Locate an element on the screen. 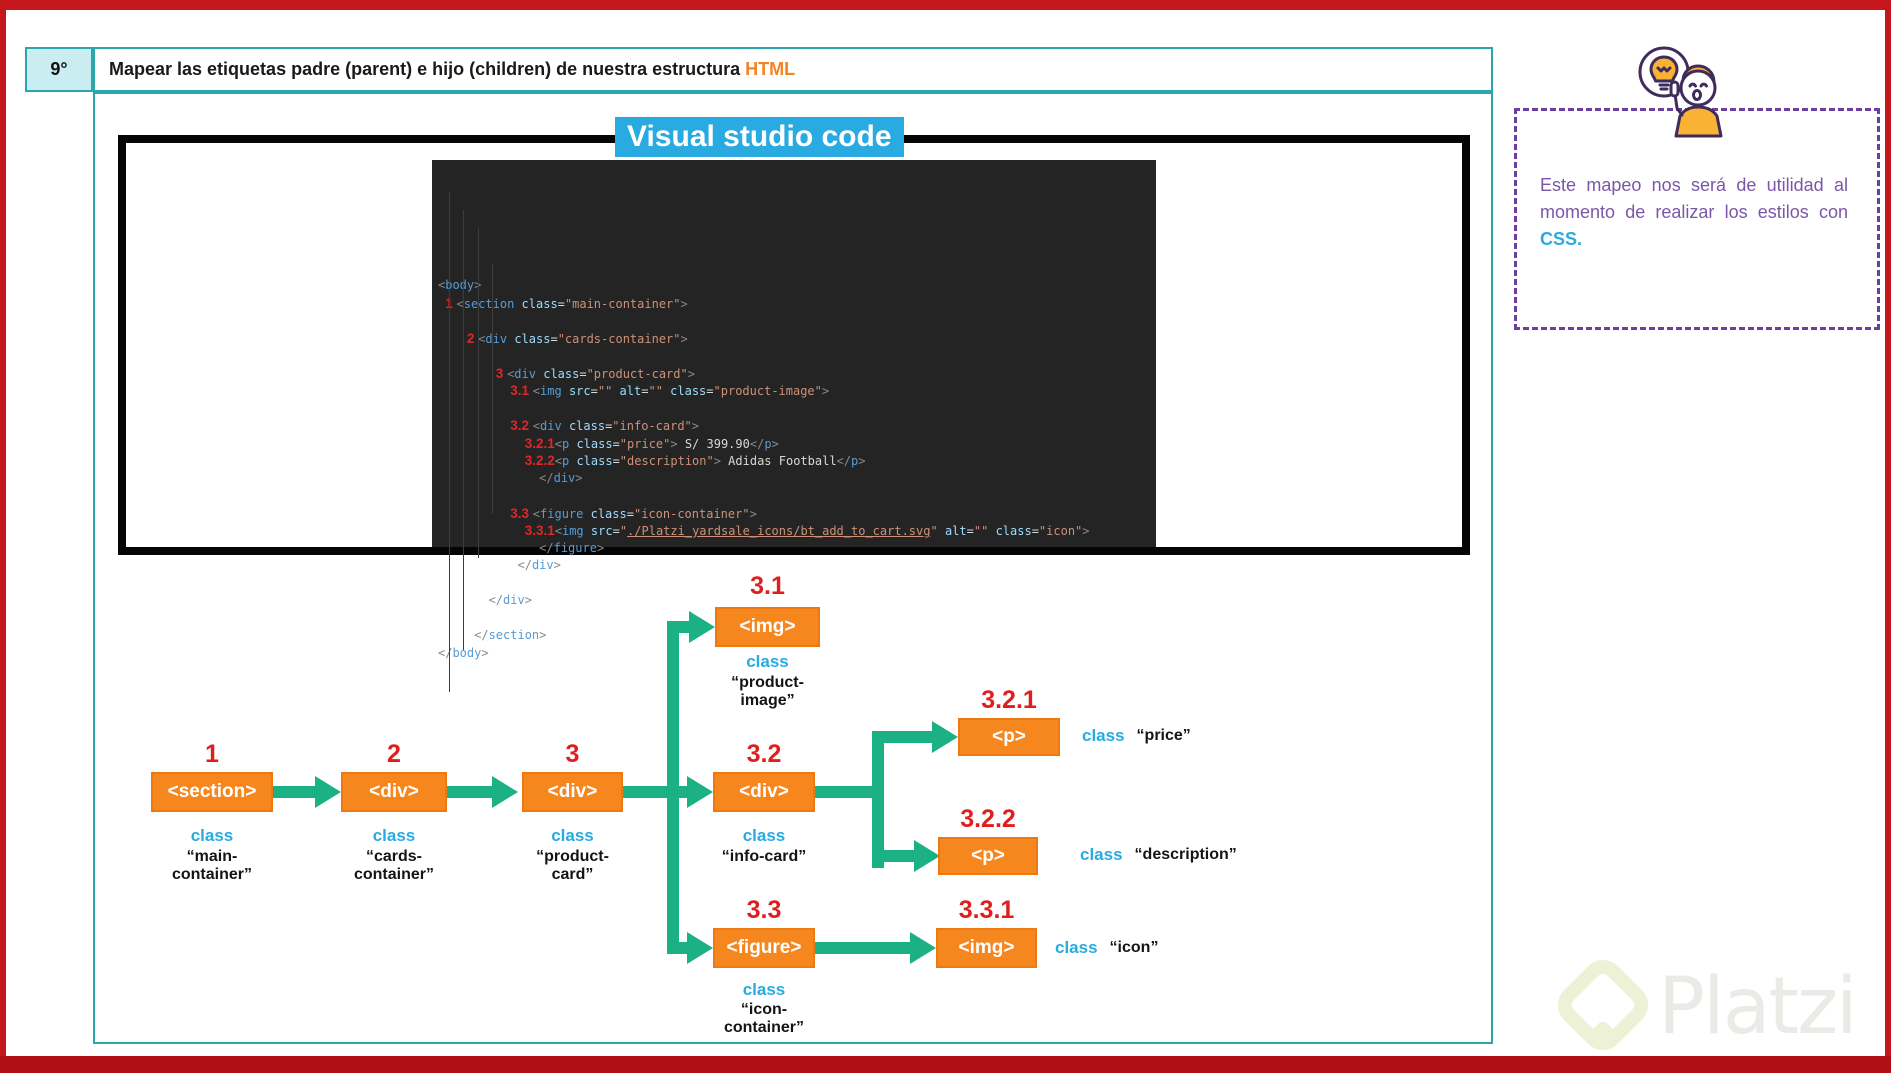 The image size is (1891, 1073). class-side-label: class “price” is located at coordinates (1136, 735).